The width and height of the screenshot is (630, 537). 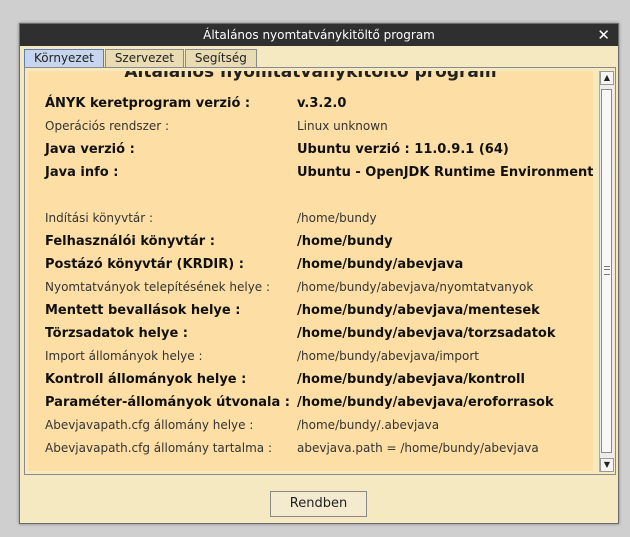 I want to click on info-label: Operációs rendszer :, so click(x=107, y=126).